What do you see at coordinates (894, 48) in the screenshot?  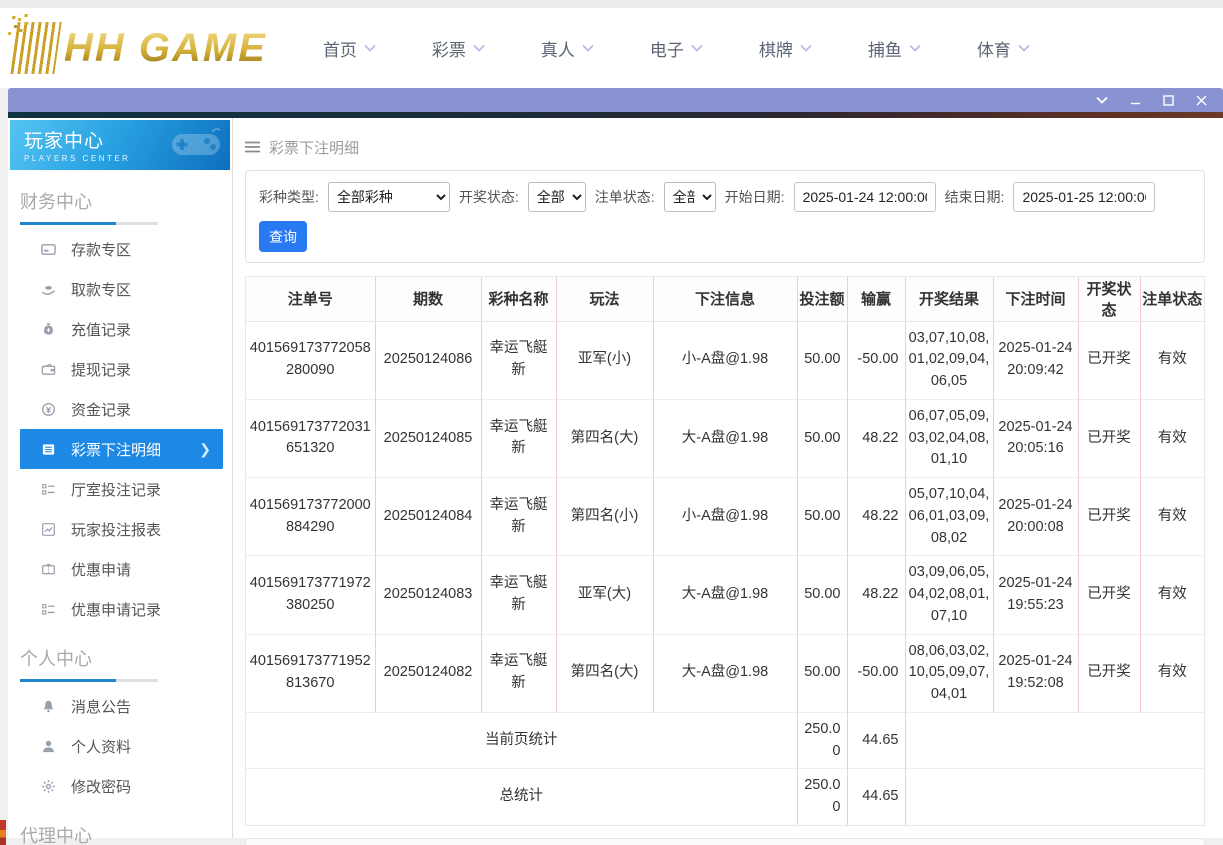 I see `nav-item-5: 捕鱼` at bounding box center [894, 48].